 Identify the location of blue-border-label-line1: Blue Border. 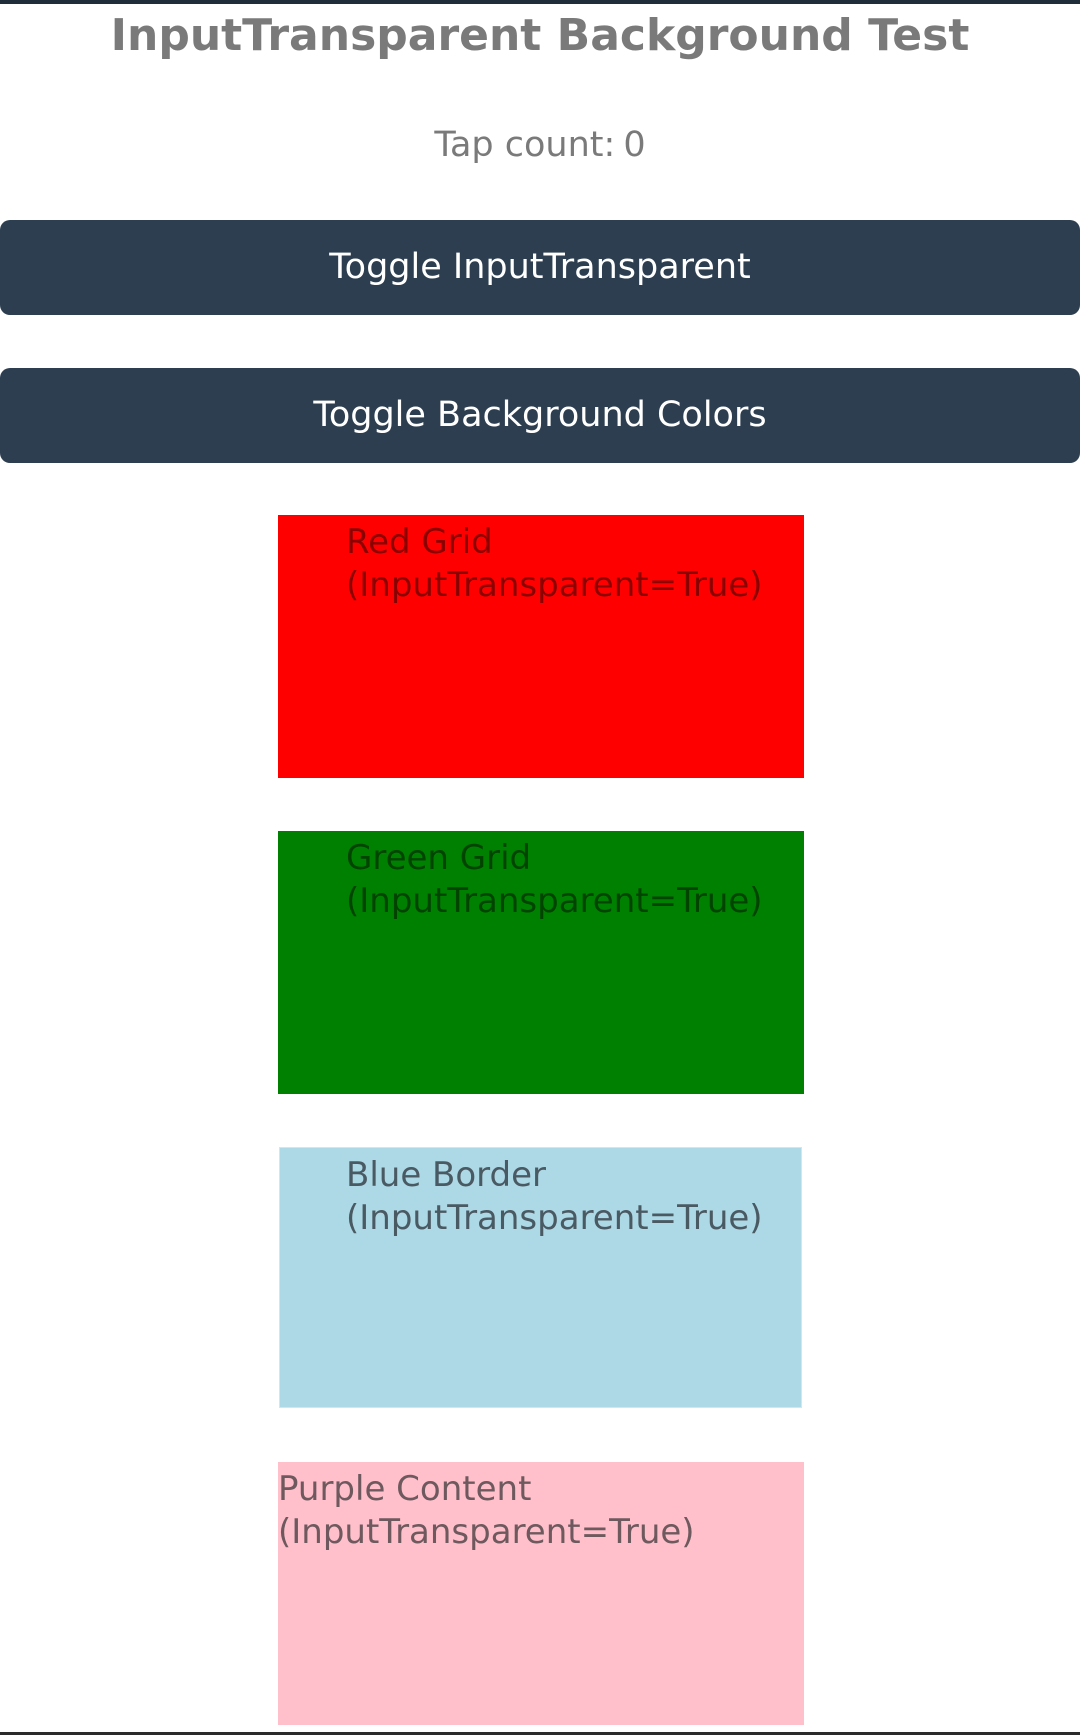
(446, 1175).